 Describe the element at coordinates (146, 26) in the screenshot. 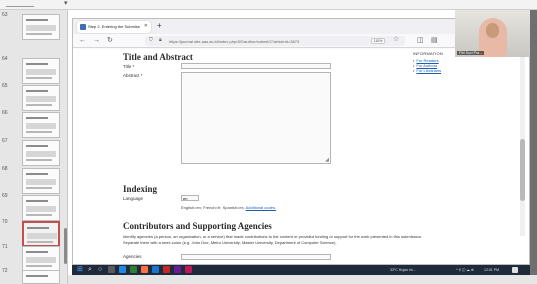

I see `close-tab-icon: ✕` at that location.